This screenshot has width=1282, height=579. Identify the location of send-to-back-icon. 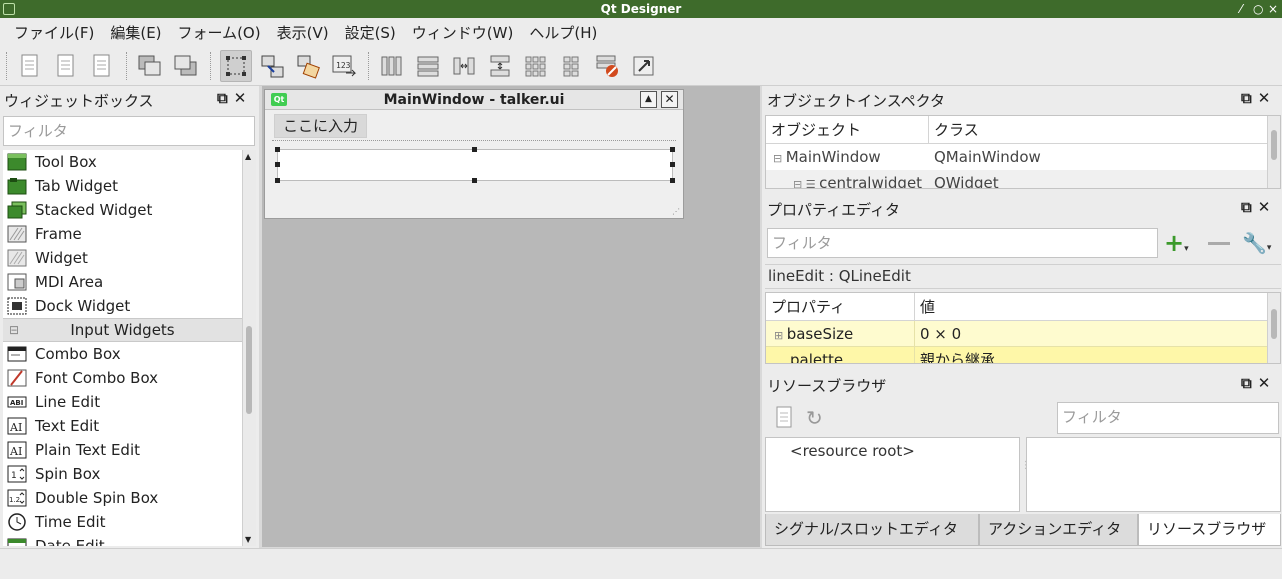
(186, 66).